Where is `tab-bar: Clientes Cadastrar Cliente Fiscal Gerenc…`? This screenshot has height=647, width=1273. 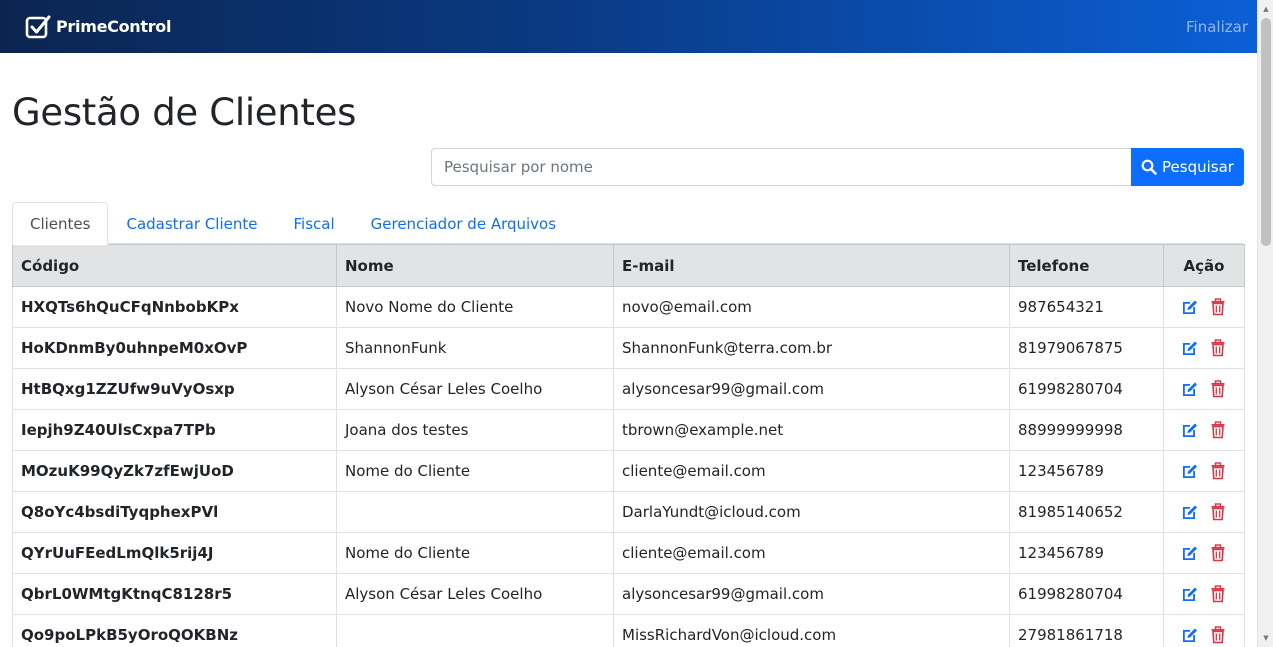 tab-bar: Clientes Cadastrar Cliente Fiscal Gerenc… is located at coordinates (628, 223).